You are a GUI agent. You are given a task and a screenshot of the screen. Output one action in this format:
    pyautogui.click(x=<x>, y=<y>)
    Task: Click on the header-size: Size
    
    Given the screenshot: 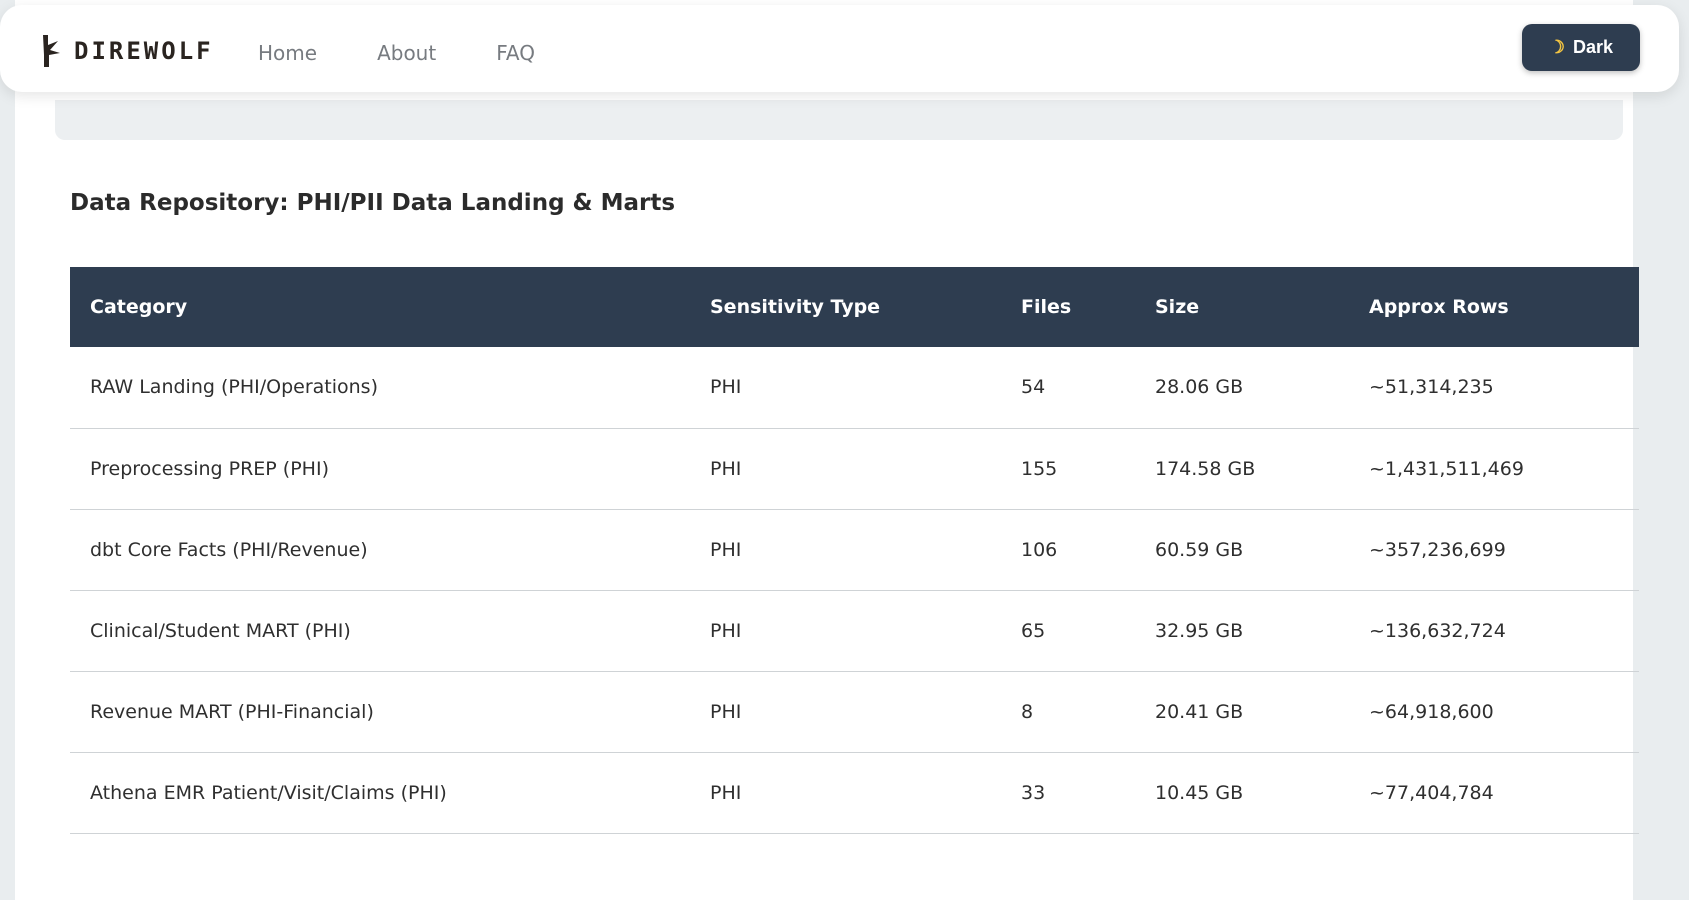 What is the action you would take?
    pyautogui.click(x=1242, y=307)
    